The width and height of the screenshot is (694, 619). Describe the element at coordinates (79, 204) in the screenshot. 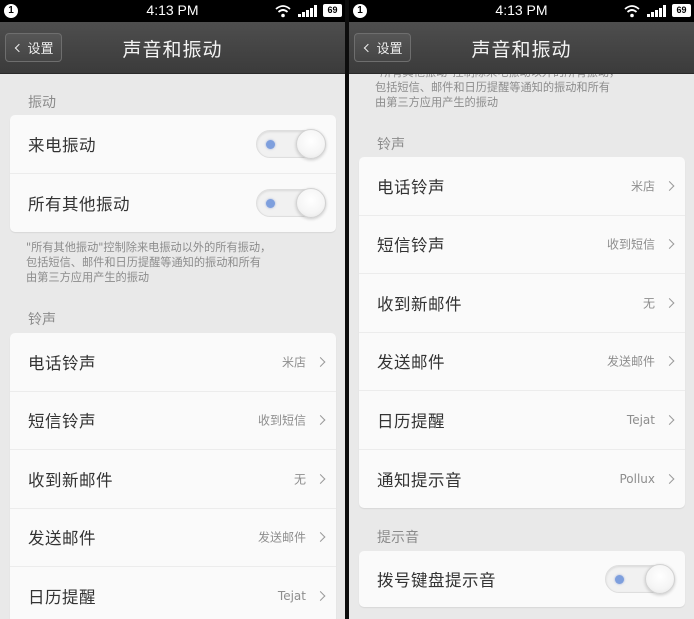

I see `row-label: 所有其他振动` at that location.